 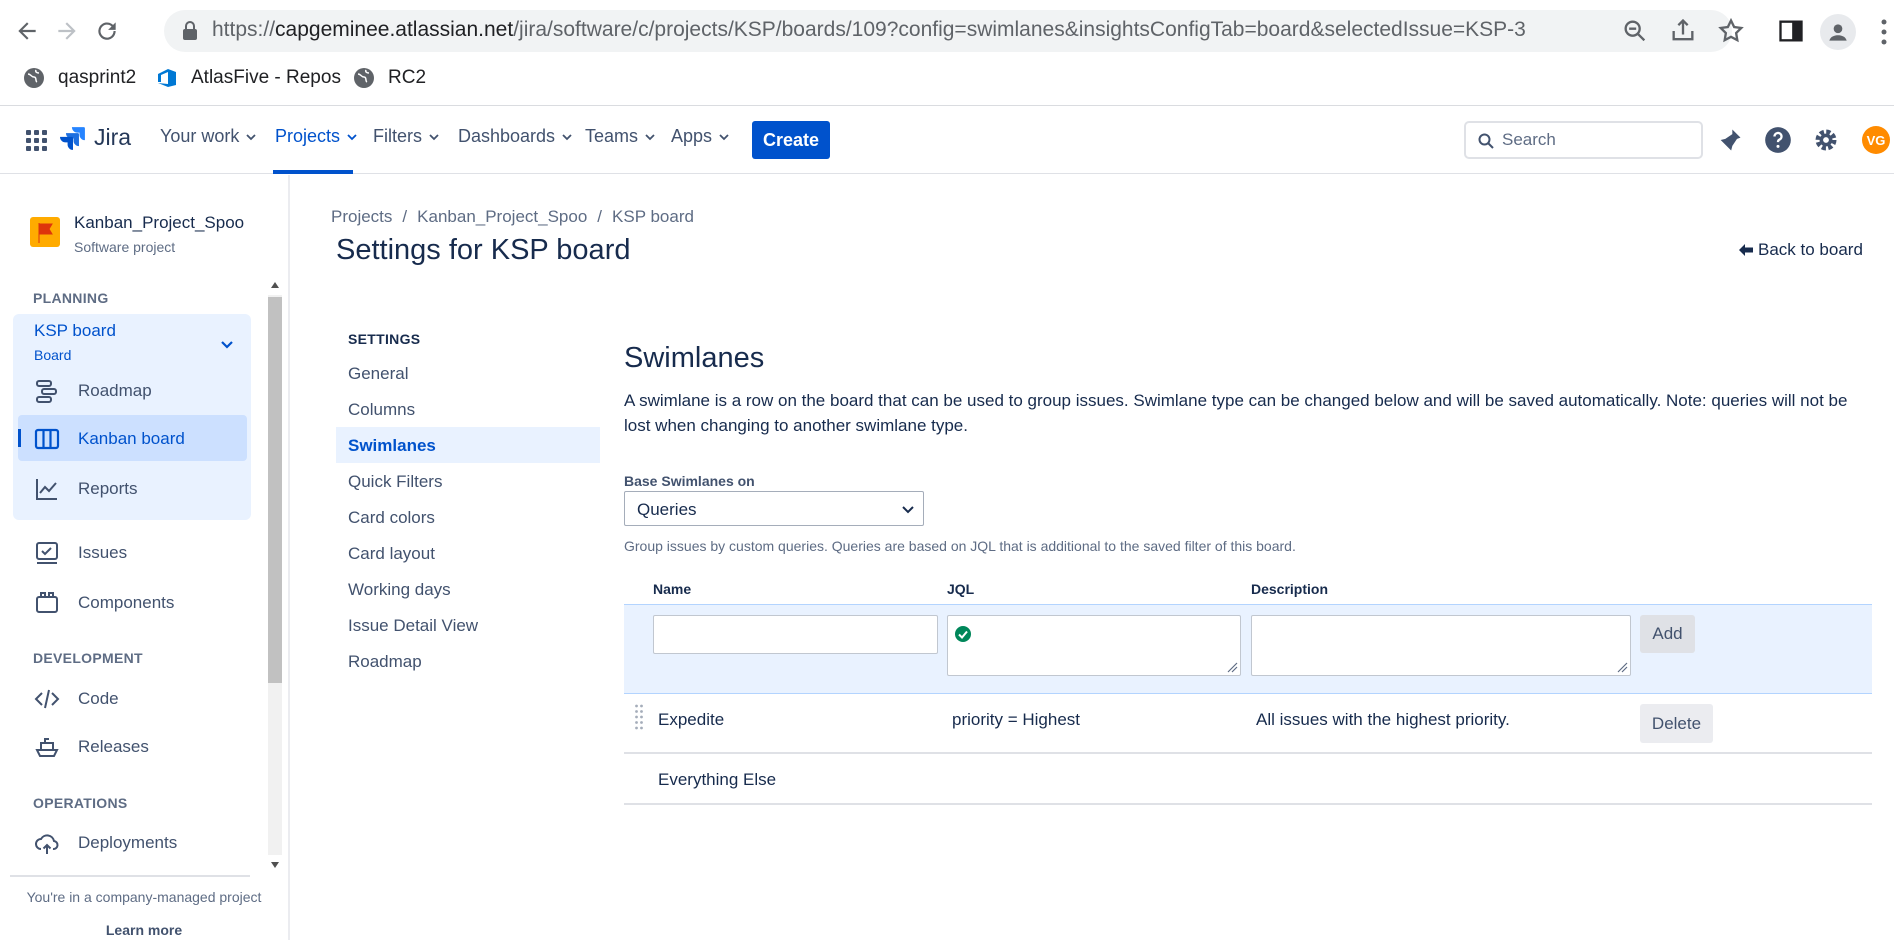 I want to click on zoom-icon, so click(x=1635, y=31).